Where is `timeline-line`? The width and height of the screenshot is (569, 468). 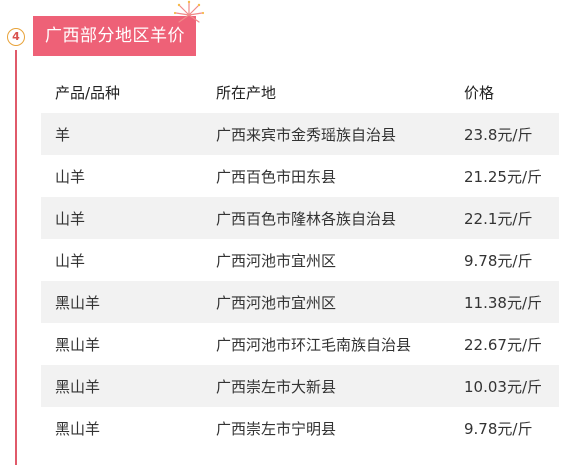 timeline-line is located at coordinates (16, 257).